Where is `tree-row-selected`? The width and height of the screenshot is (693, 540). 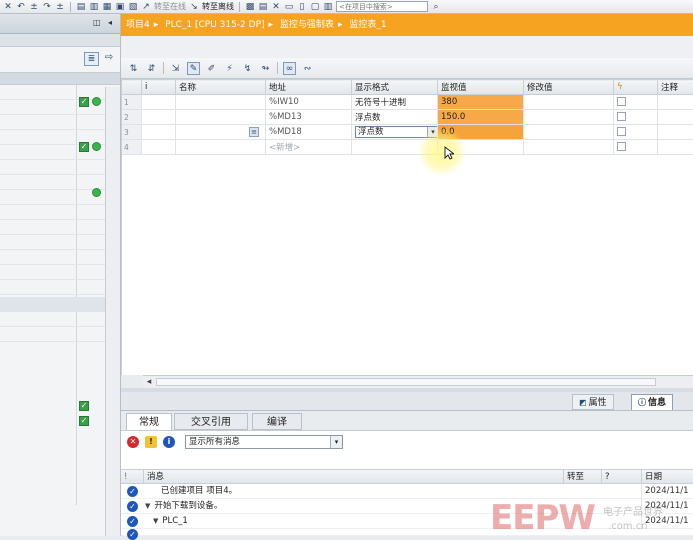
tree-row-selected is located at coordinates (52, 304).